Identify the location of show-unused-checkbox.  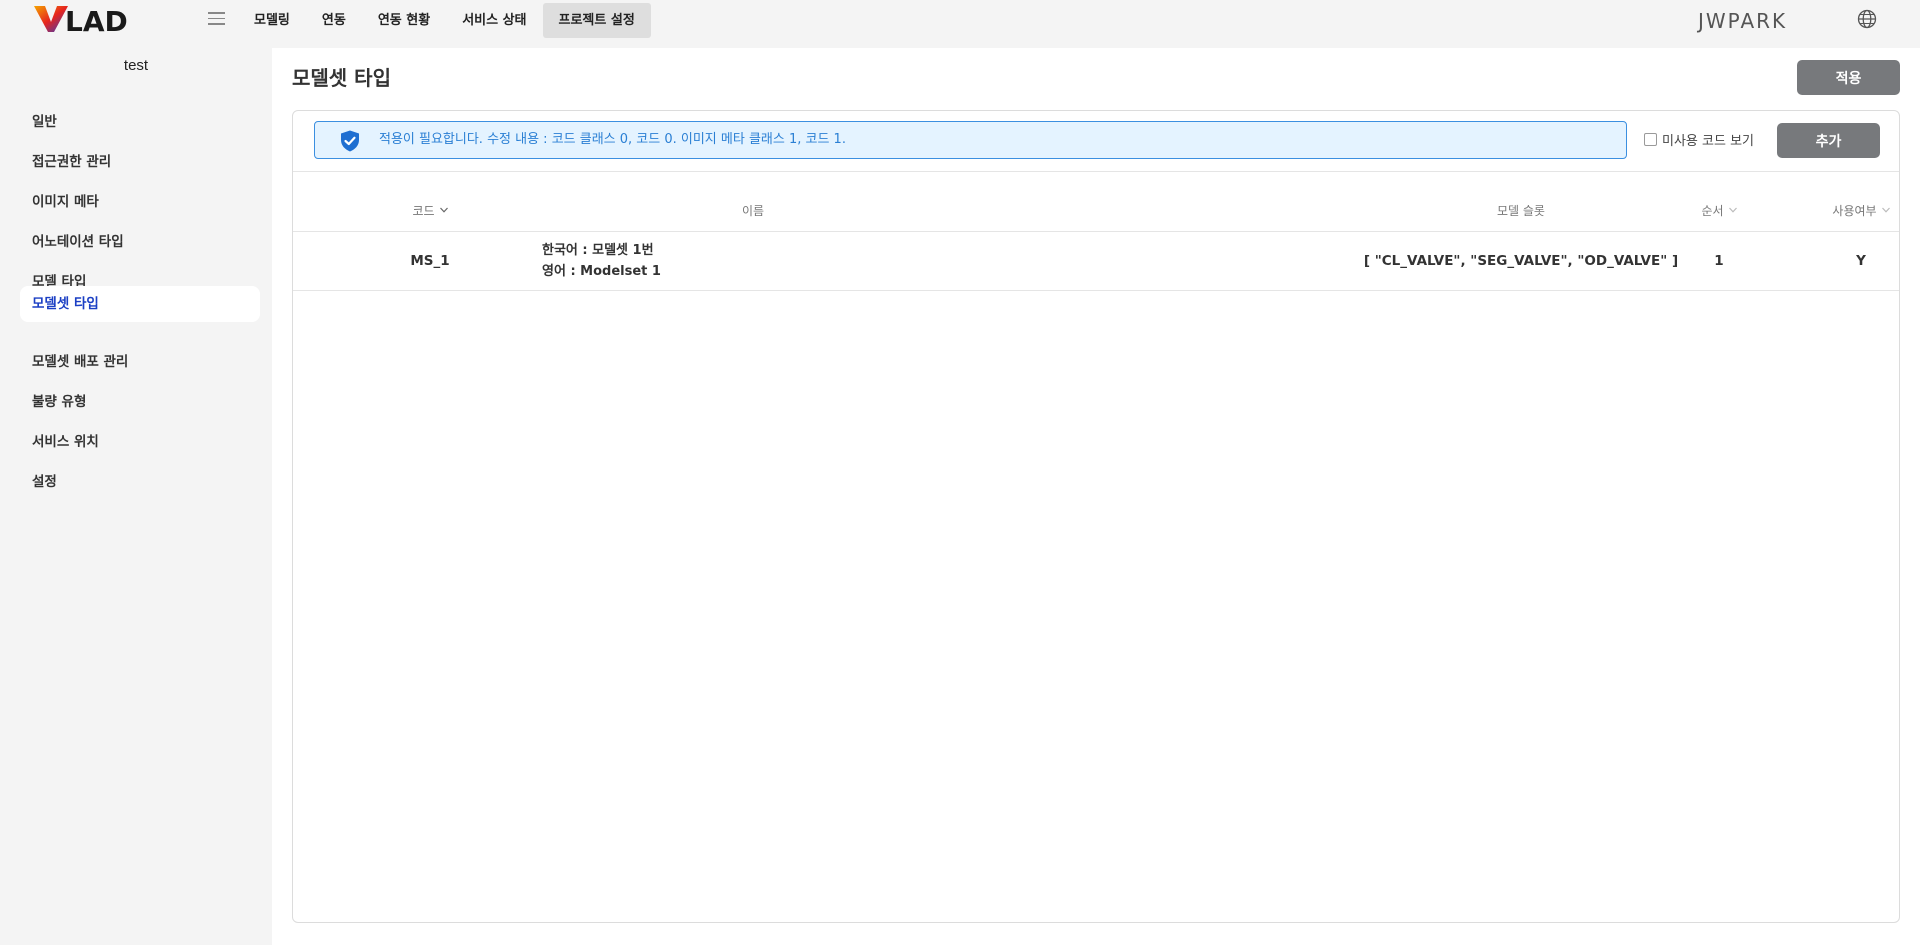
(1650, 139).